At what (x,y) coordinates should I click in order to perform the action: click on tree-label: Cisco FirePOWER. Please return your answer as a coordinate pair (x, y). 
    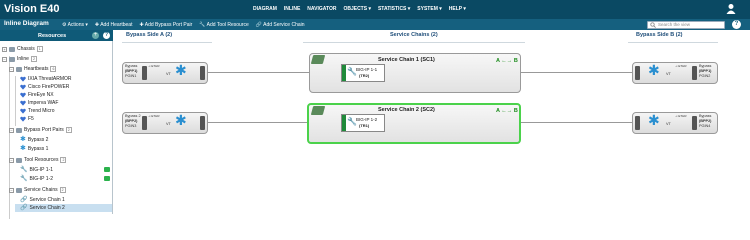
    Looking at the image, I should click on (49, 87).